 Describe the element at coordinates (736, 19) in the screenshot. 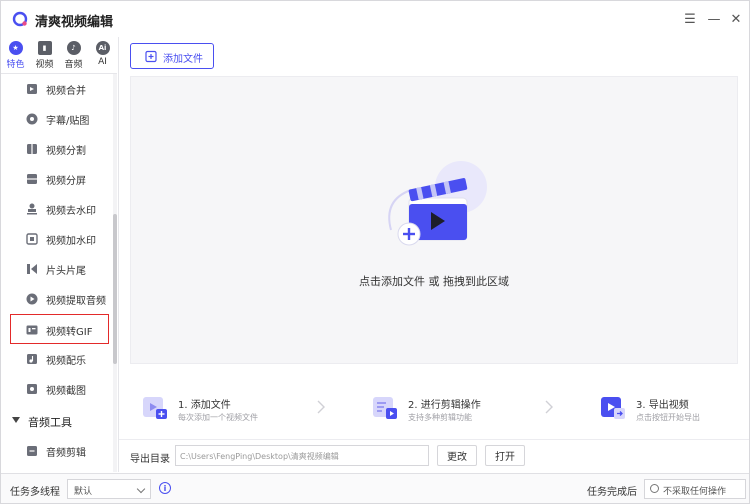

I see `close-icon: ✕` at that location.